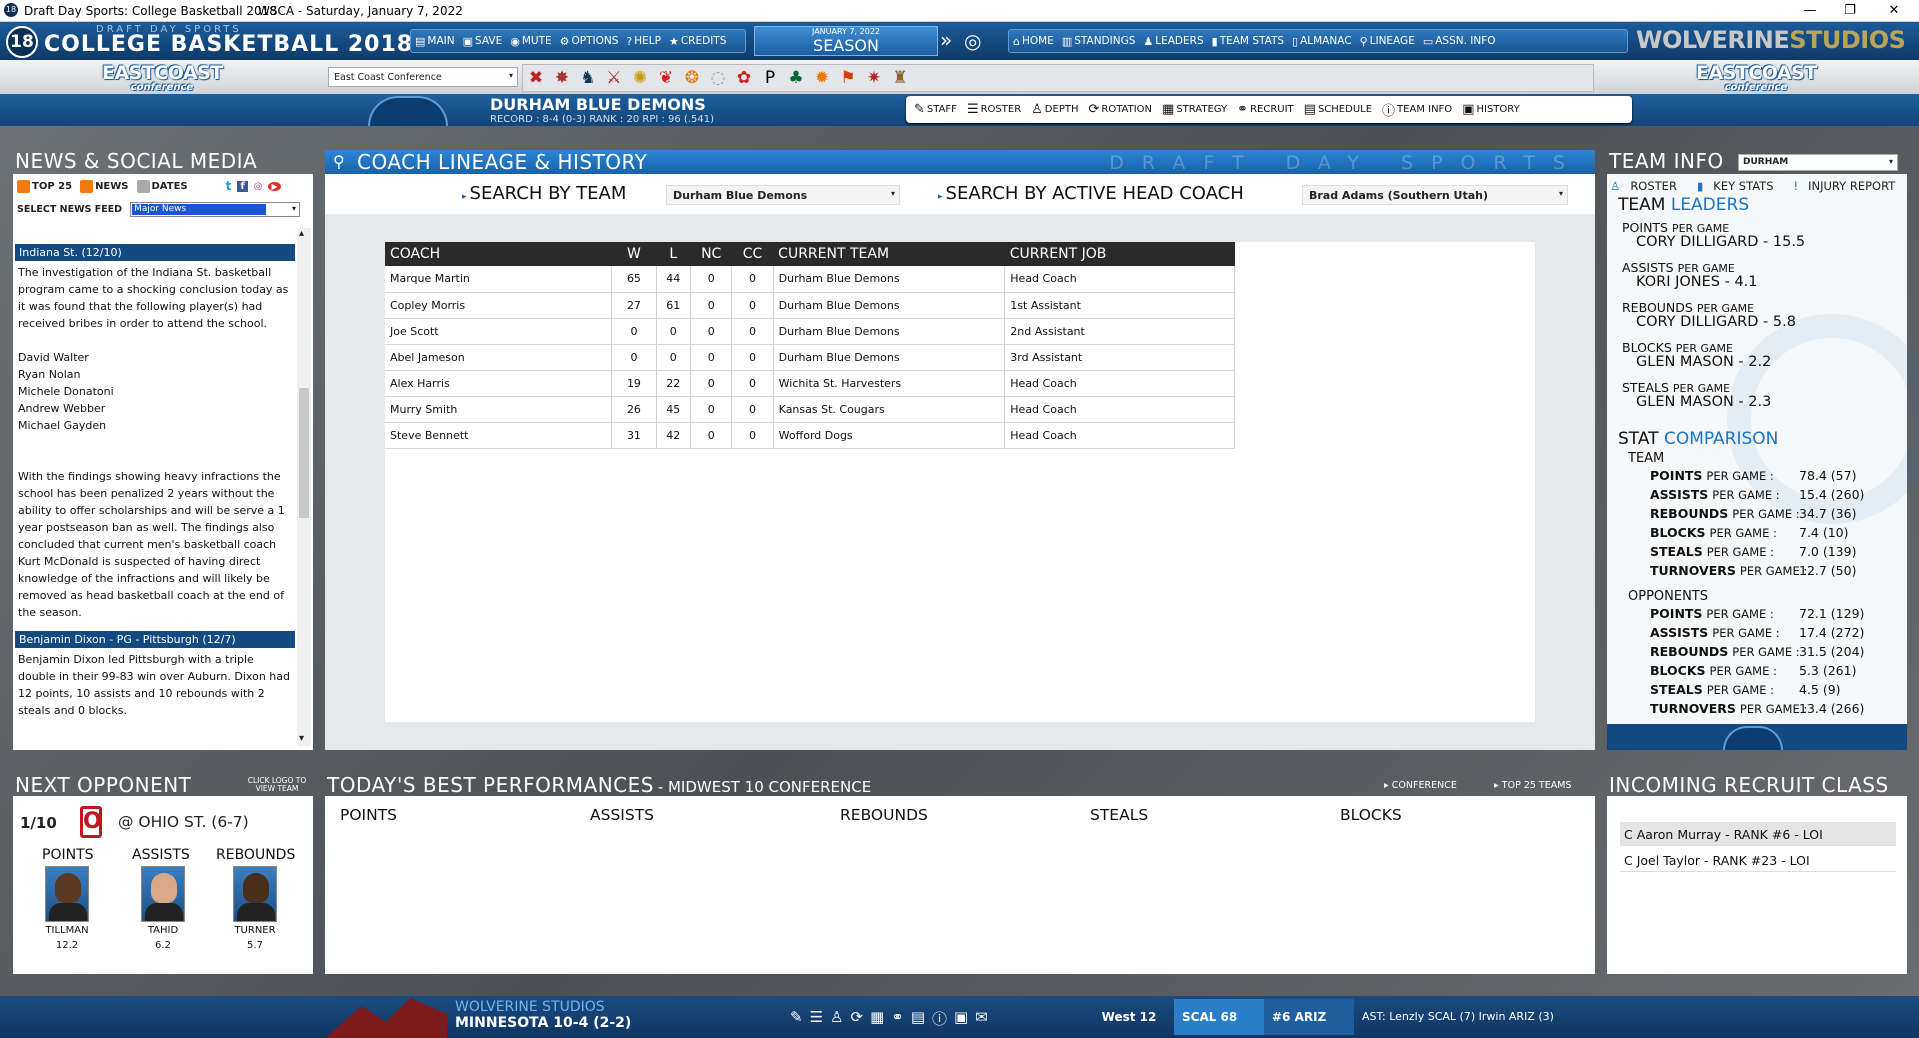 The height and width of the screenshot is (1038, 1919). Describe the element at coordinates (162, 79) in the screenshot. I see `conference-logo-left: EASTCOAST conference` at that location.